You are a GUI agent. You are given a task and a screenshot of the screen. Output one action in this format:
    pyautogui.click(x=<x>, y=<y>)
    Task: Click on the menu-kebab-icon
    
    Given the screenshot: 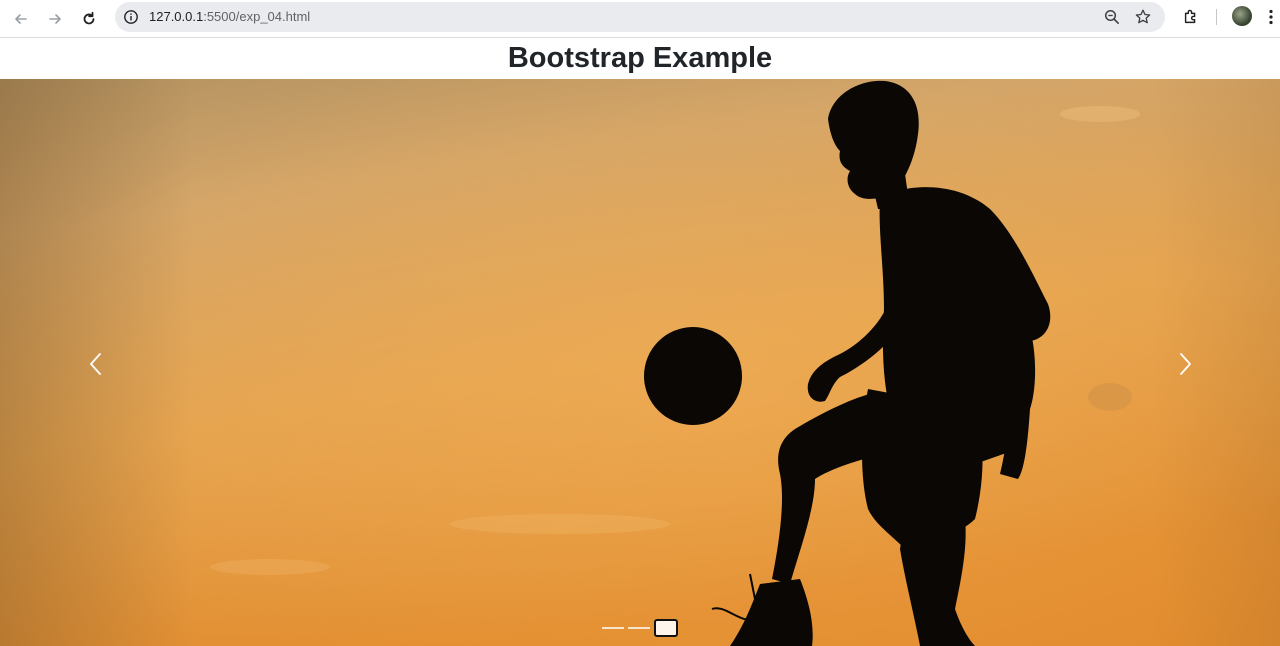 What is the action you would take?
    pyautogui.click(x=1271, y=17)
    